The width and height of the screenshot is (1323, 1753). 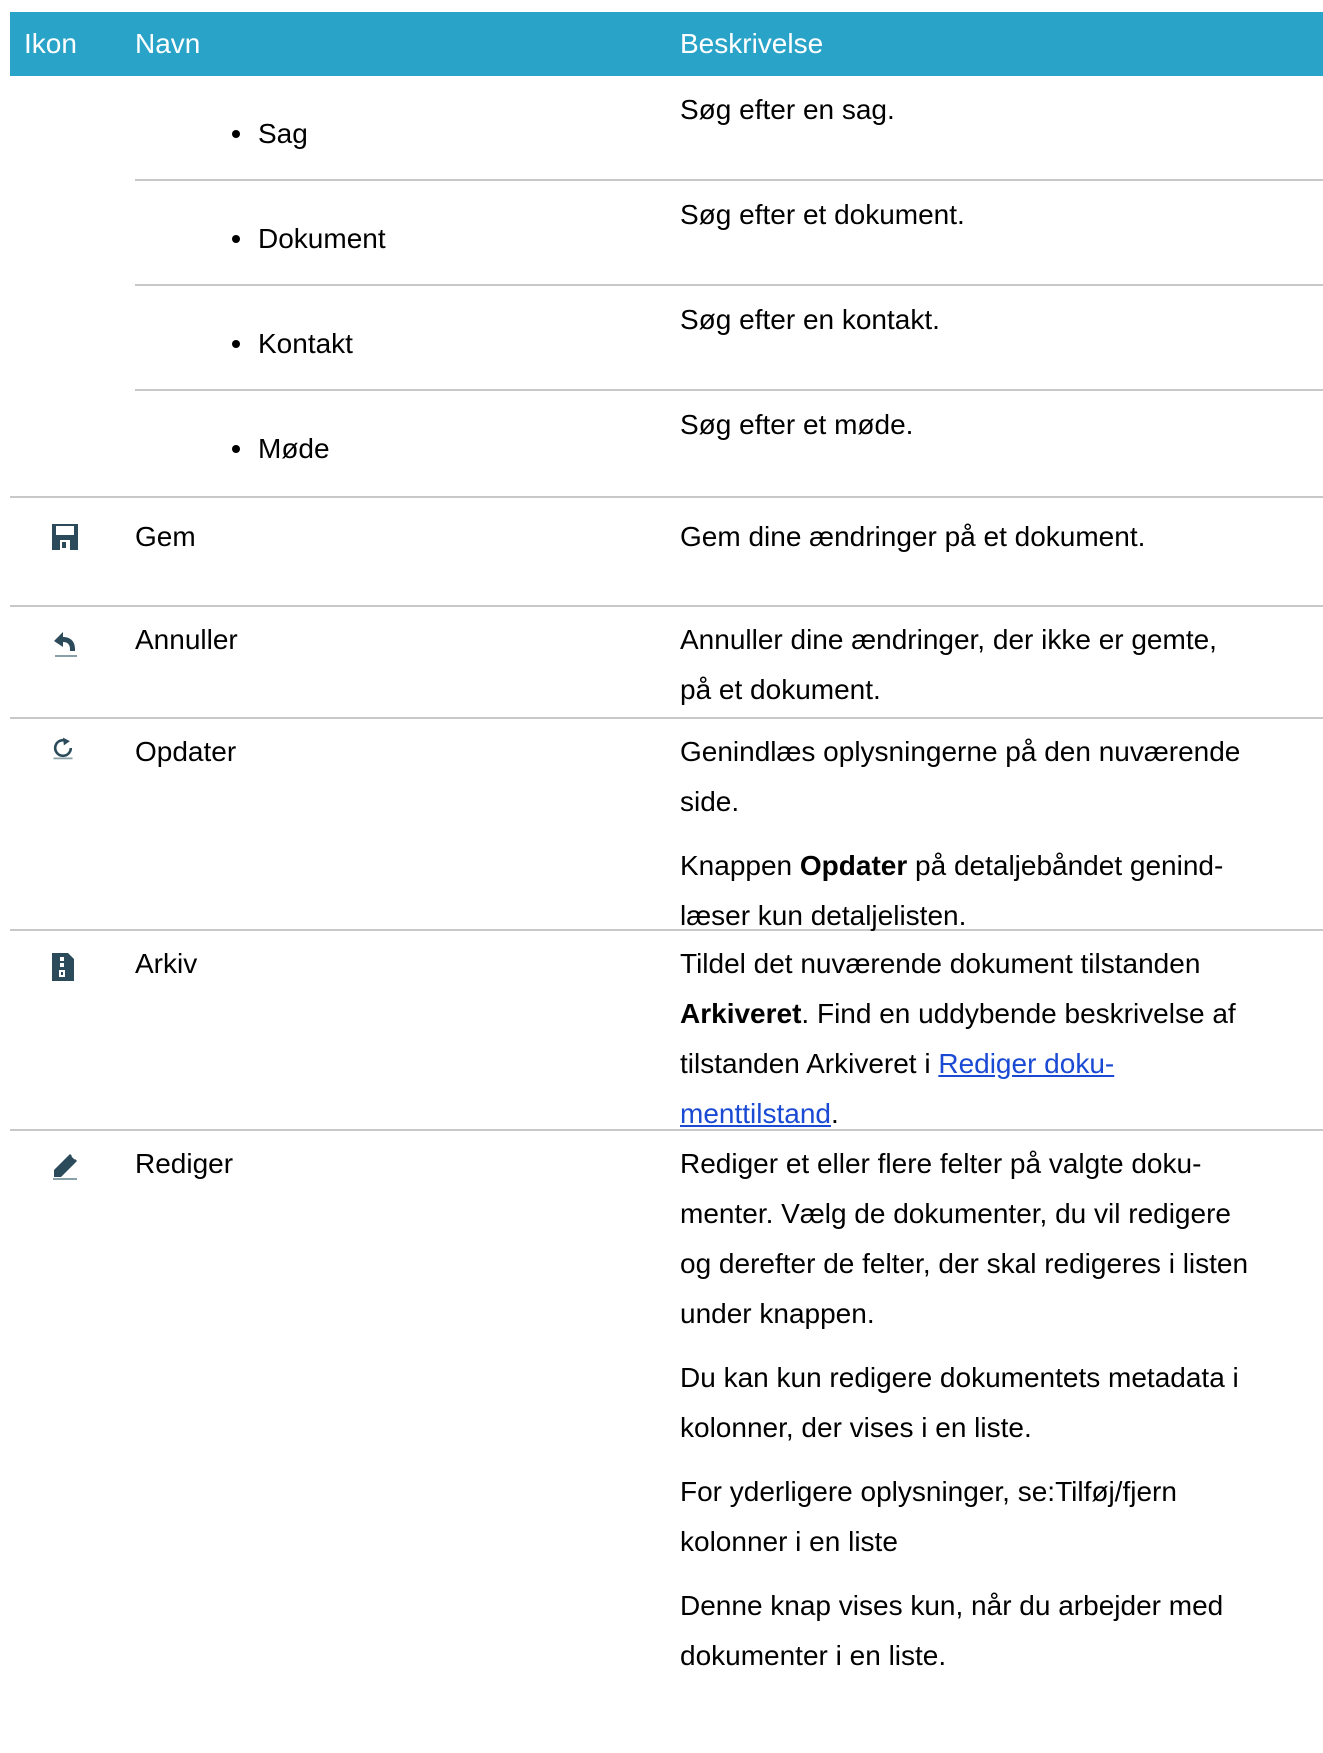 I want to click on refresh-icon, so click(x=63, y=748).